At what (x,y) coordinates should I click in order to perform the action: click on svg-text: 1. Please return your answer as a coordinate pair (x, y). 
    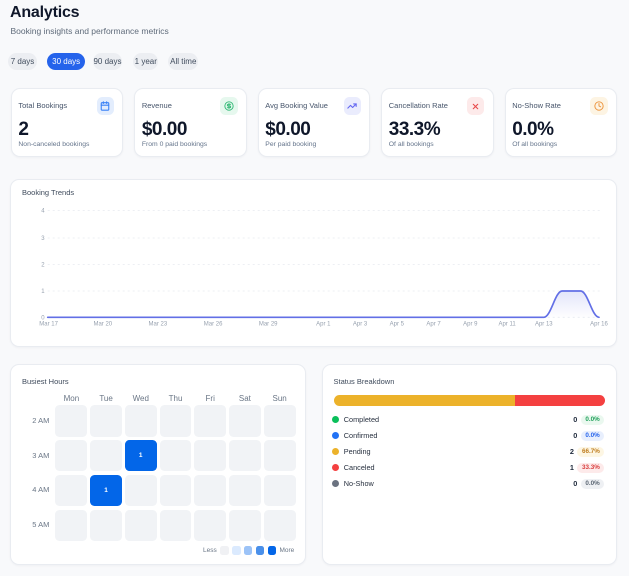
    Looking at the image, I should click on (43, 292).